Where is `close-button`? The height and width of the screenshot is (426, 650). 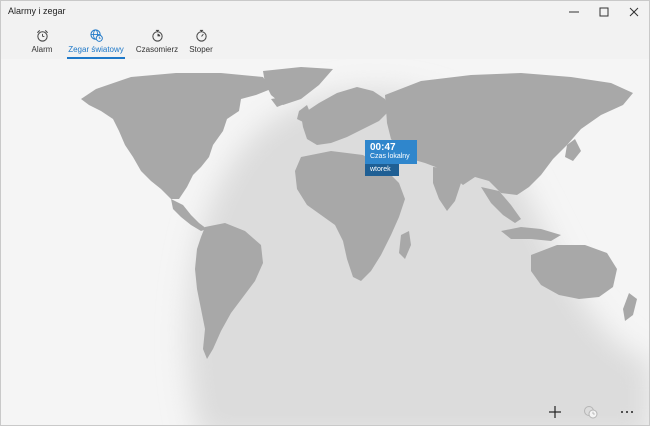 close-button is located at coordinates (634, 12).